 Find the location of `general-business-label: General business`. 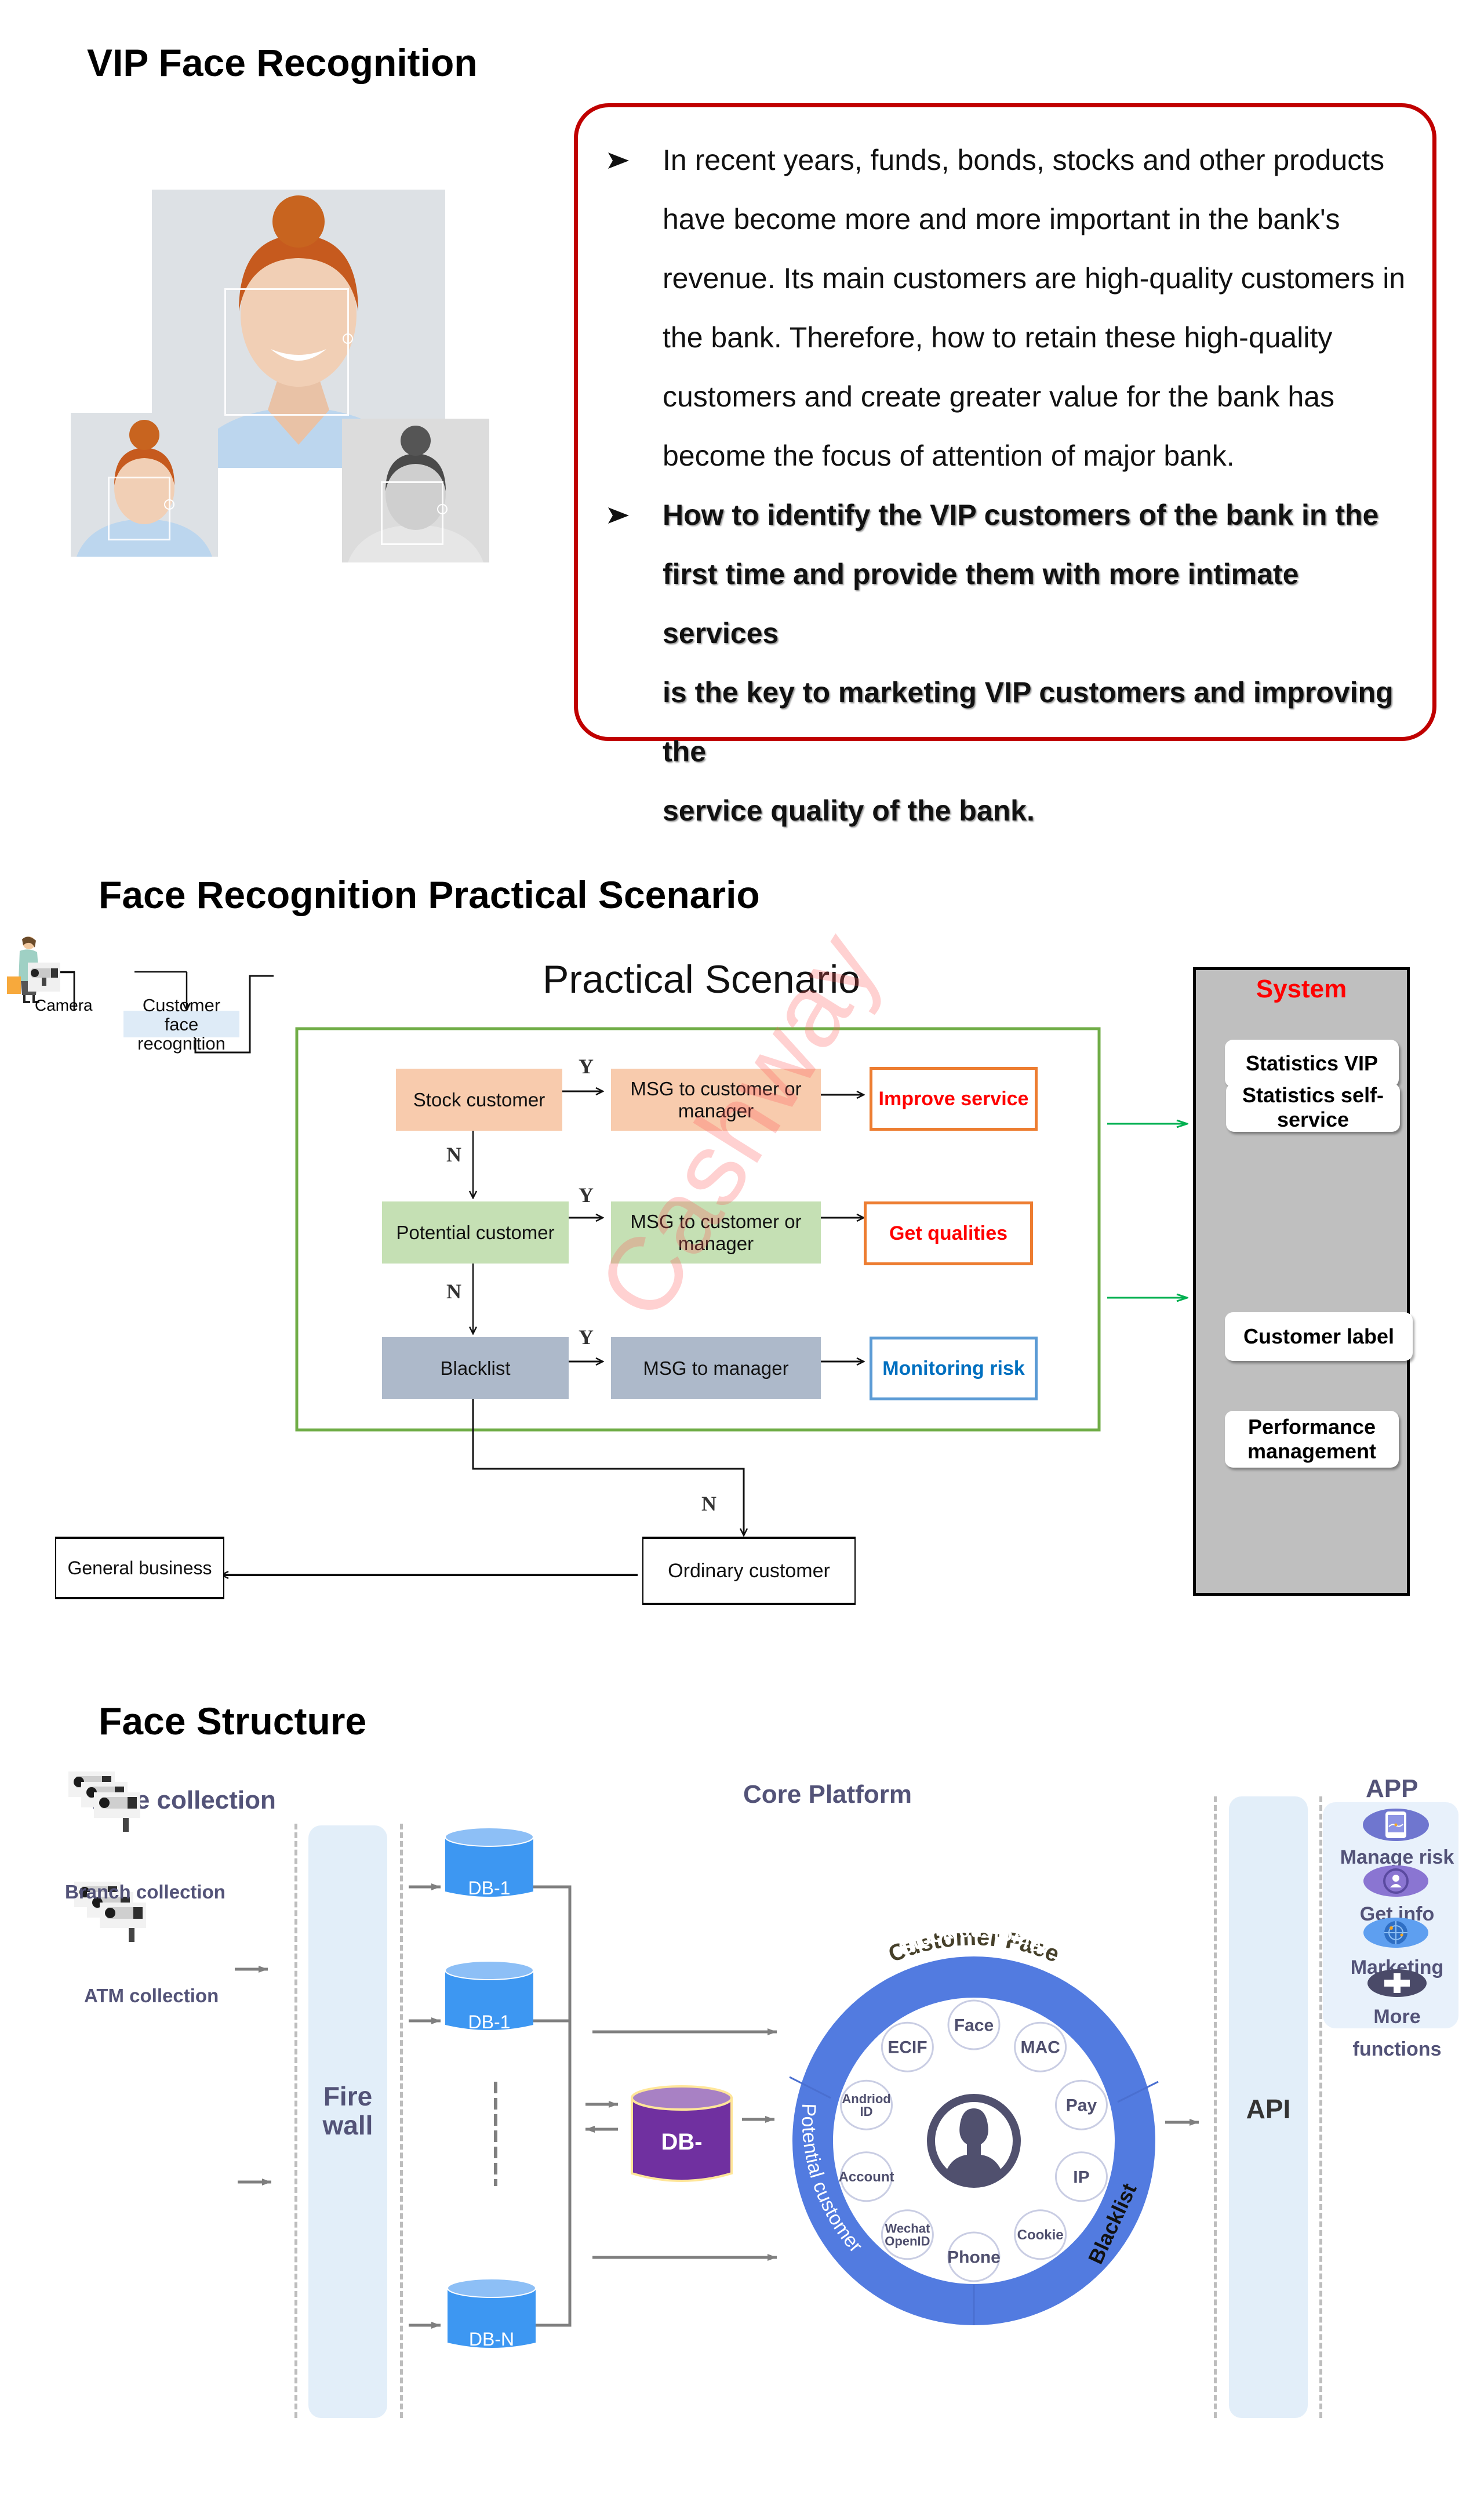

general-business-label: General business is located at coordinates (139, 1568).